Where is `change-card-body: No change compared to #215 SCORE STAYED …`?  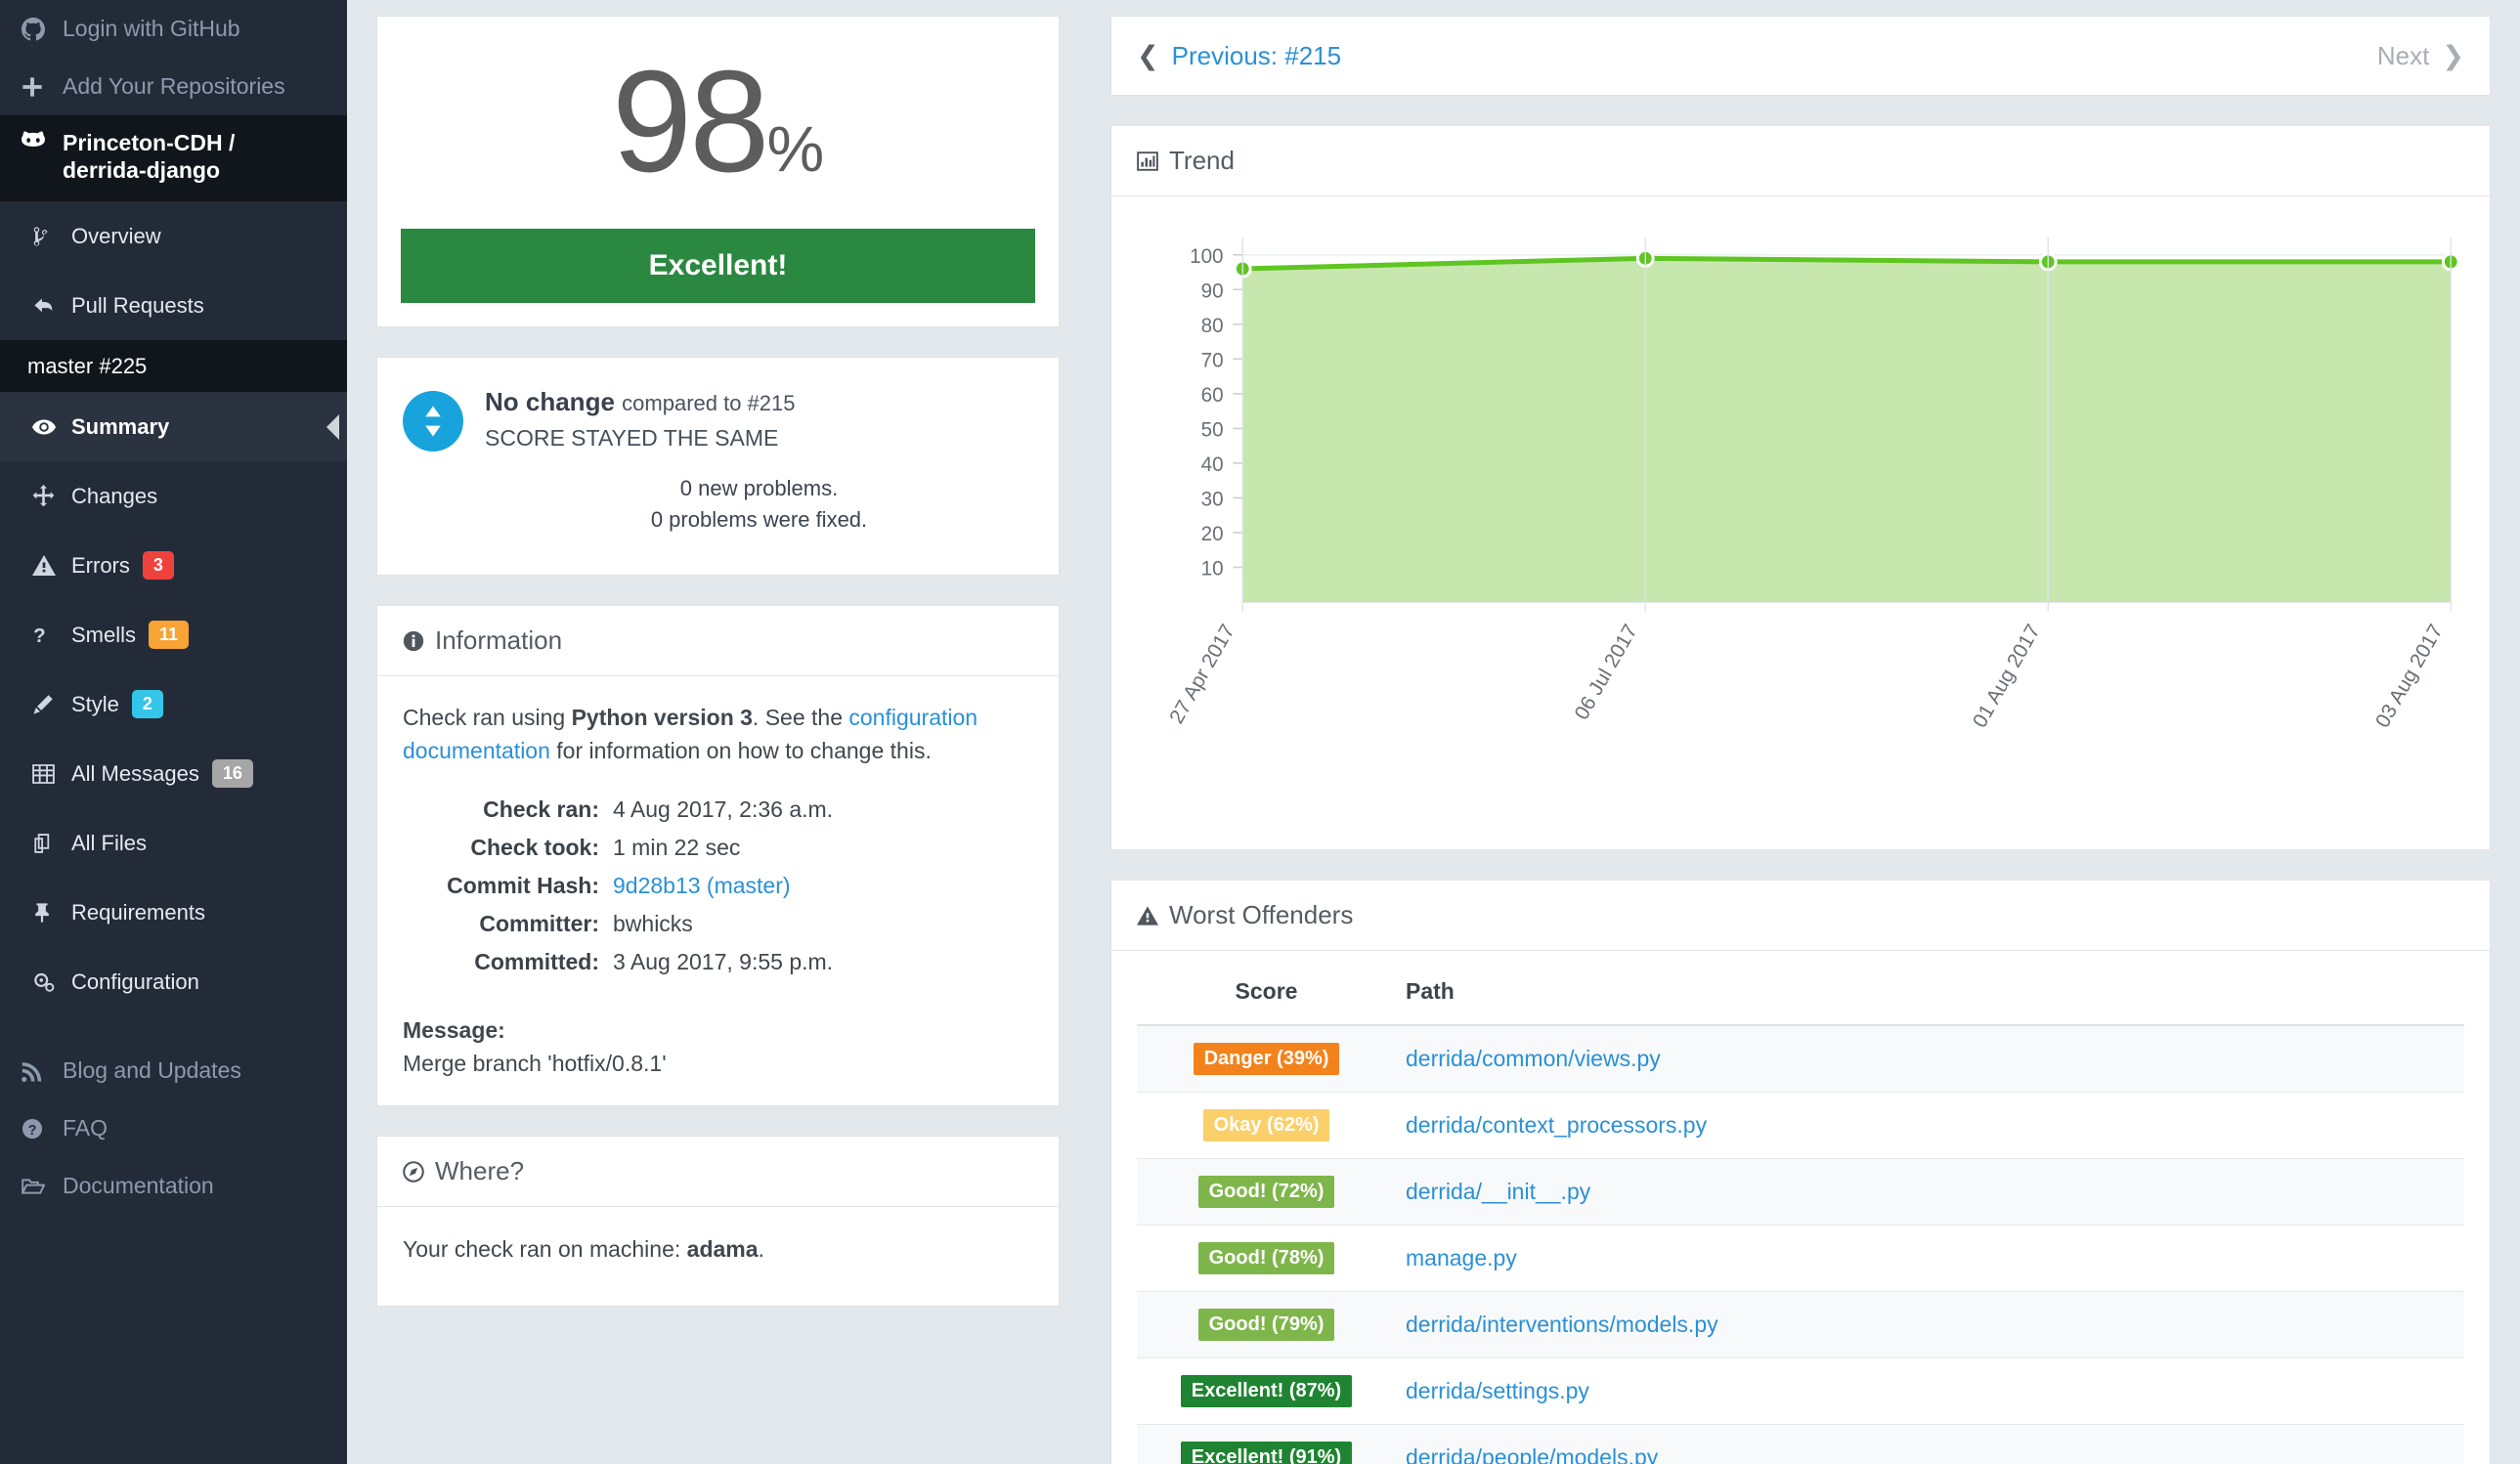
change-card-body: No change compared to #215 SCORE STAYED … is located at coordinates (718, 466).